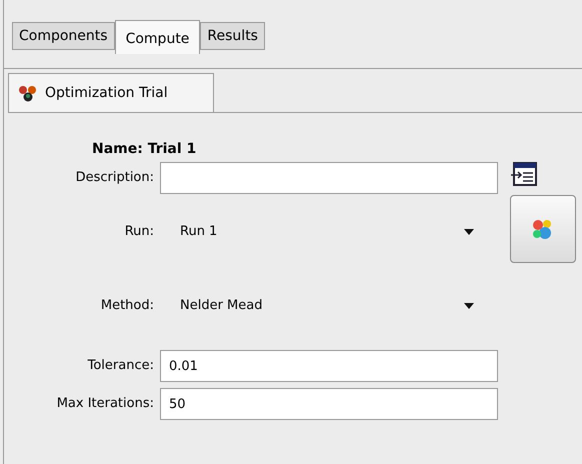 The height and width of the screenshot is (464, 582). Describe the element at coordinates (127, 306) in the screenshot. I see `field-label: Method:` at that location.